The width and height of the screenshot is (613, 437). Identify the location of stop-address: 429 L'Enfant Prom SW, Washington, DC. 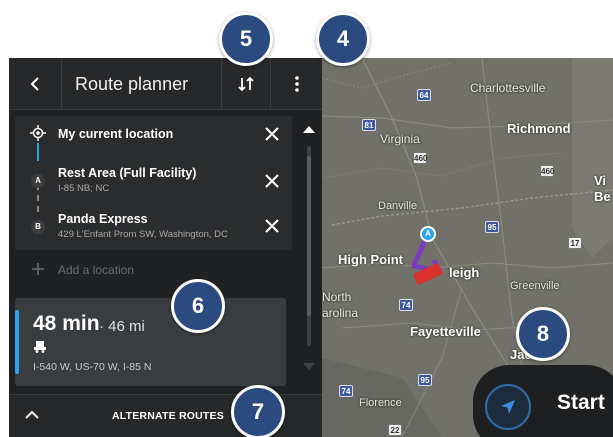
(143, 234).